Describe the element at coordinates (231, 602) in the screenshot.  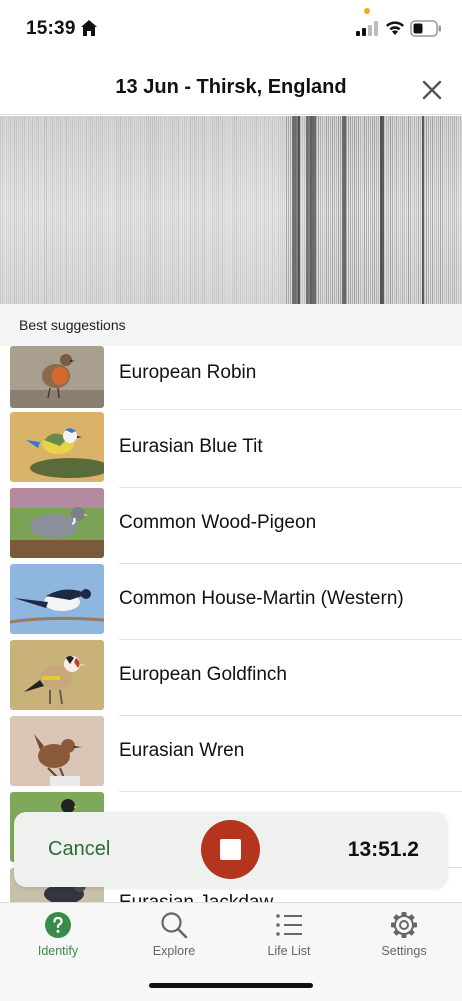
I see `list-item-common-house-martin: Common House-Martin (Western)` at that location.